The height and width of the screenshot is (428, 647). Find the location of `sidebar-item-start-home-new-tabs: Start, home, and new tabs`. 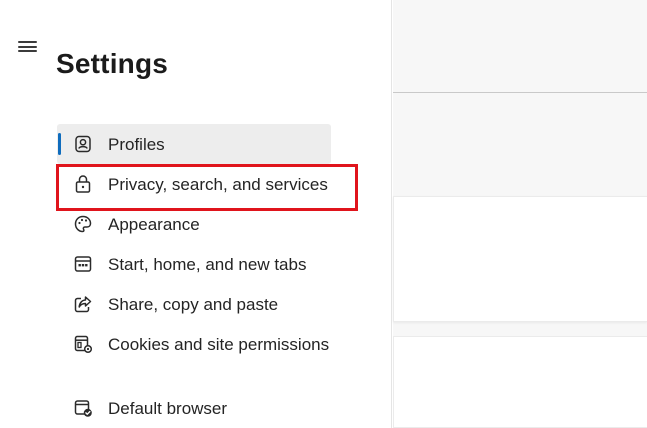

sidebar-item-start-home-new-tabs: Start, home, and new tabs is located at coordinates (194, 264).